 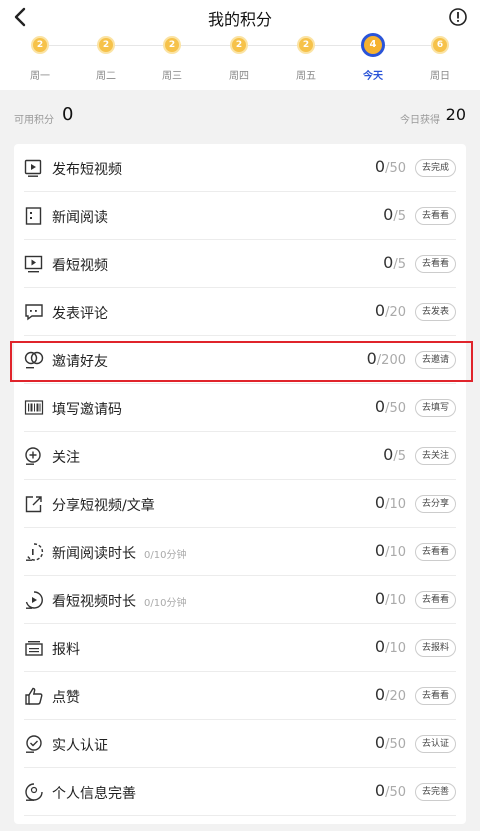 I want to click on task-name: 发表评论, so click(x=80, y=313).